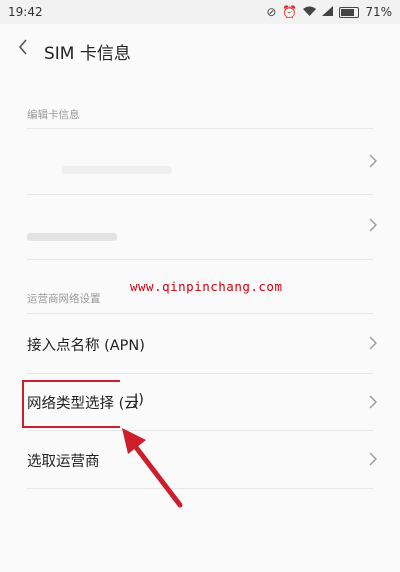 Image resolution: width=400 pixels, height=572 pixels. Describe the element at coordinates (200, 162) in the screenshot. I see `sim-name-row` at that location.